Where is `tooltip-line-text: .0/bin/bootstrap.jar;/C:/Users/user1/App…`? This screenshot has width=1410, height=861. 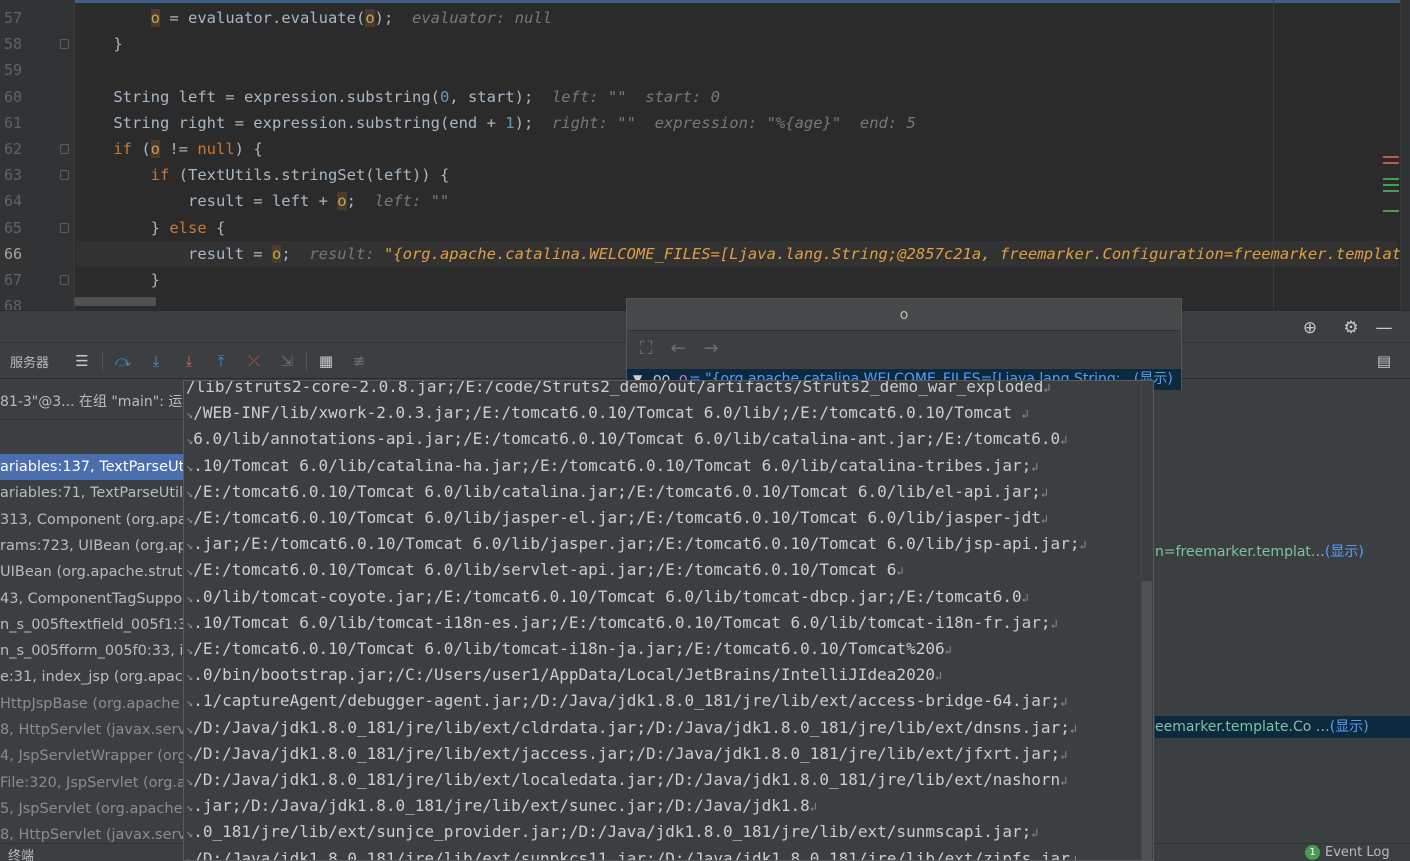 tooltip-line-text: .0/bin/bootstrap.jar;/C:/Users/user1/App… is located at coordinates (564, 675).